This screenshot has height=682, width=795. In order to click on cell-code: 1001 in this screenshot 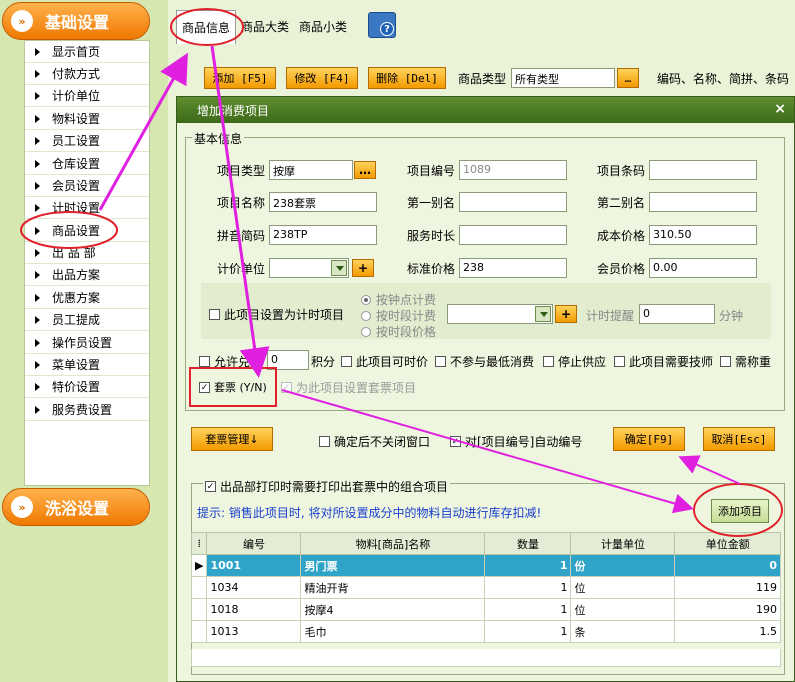, I will do `click(254, 565)`.